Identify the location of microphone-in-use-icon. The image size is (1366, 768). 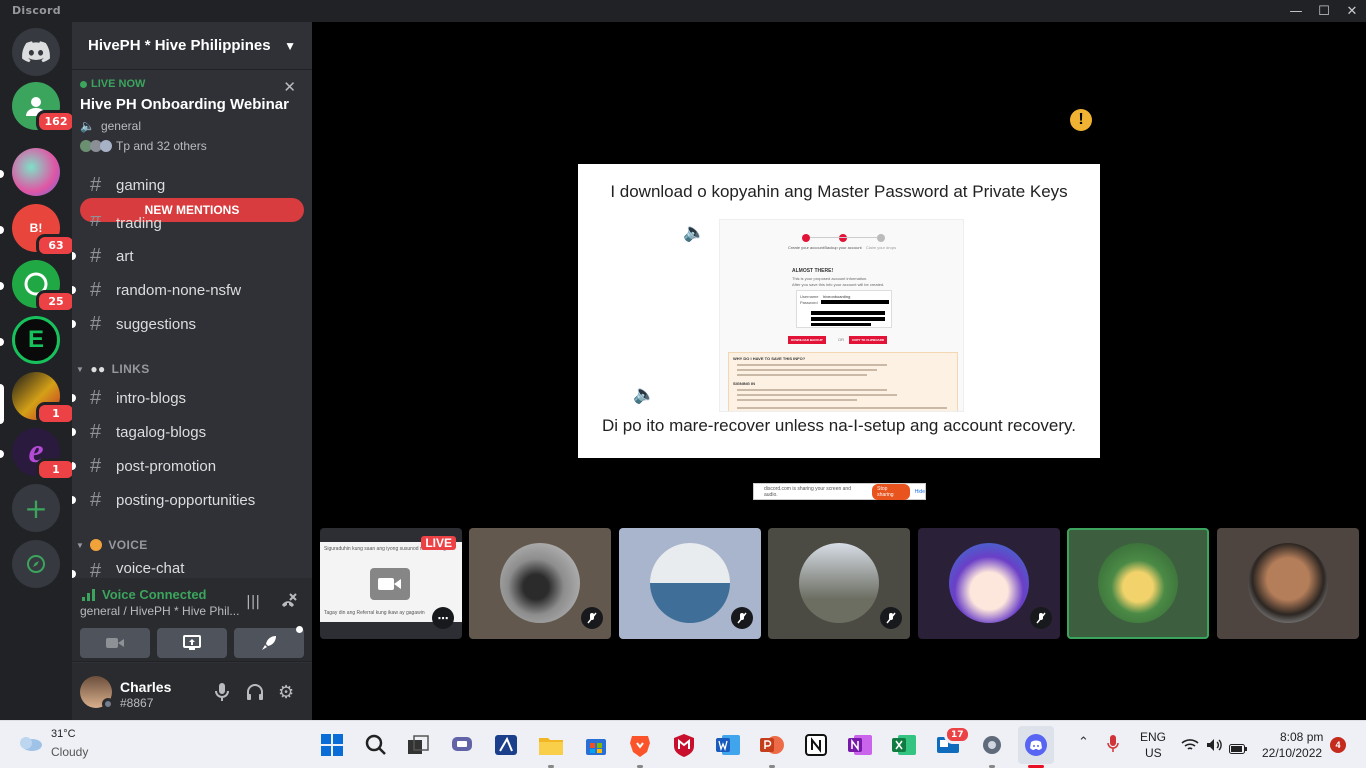
(1113, 746).